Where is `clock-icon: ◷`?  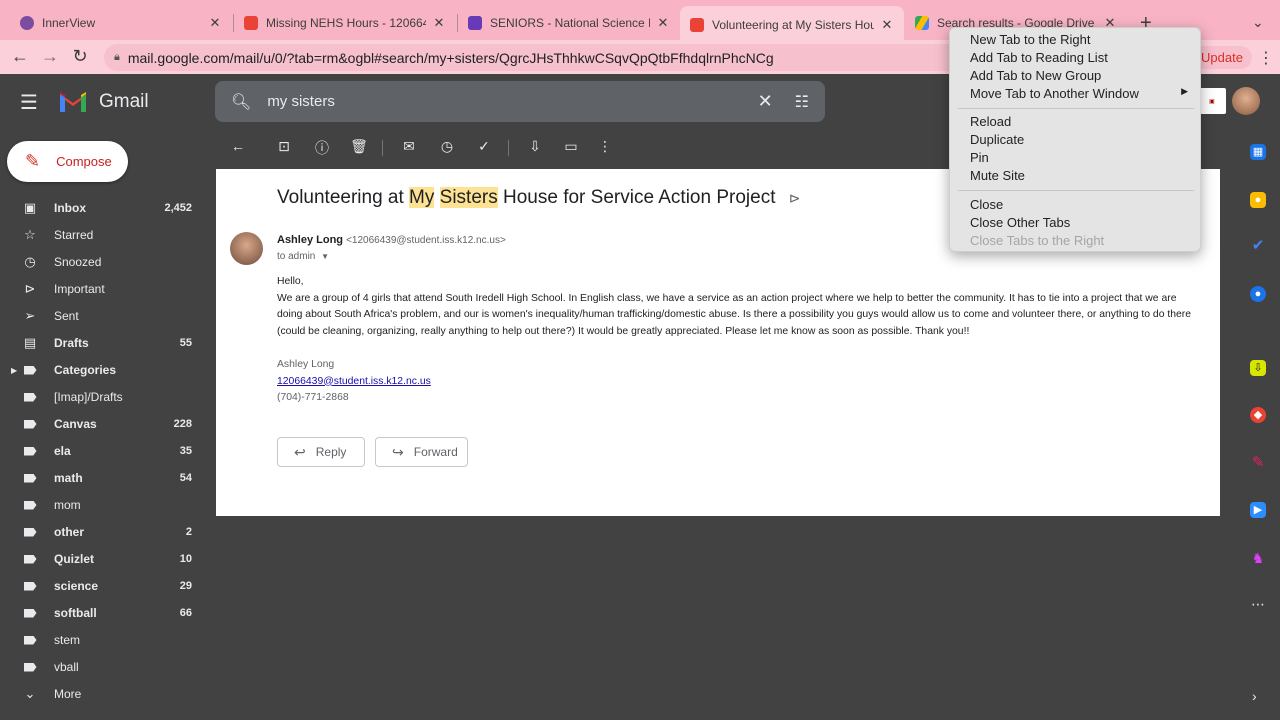 clock-icon: ◷ is located at coordinates (30, 261).